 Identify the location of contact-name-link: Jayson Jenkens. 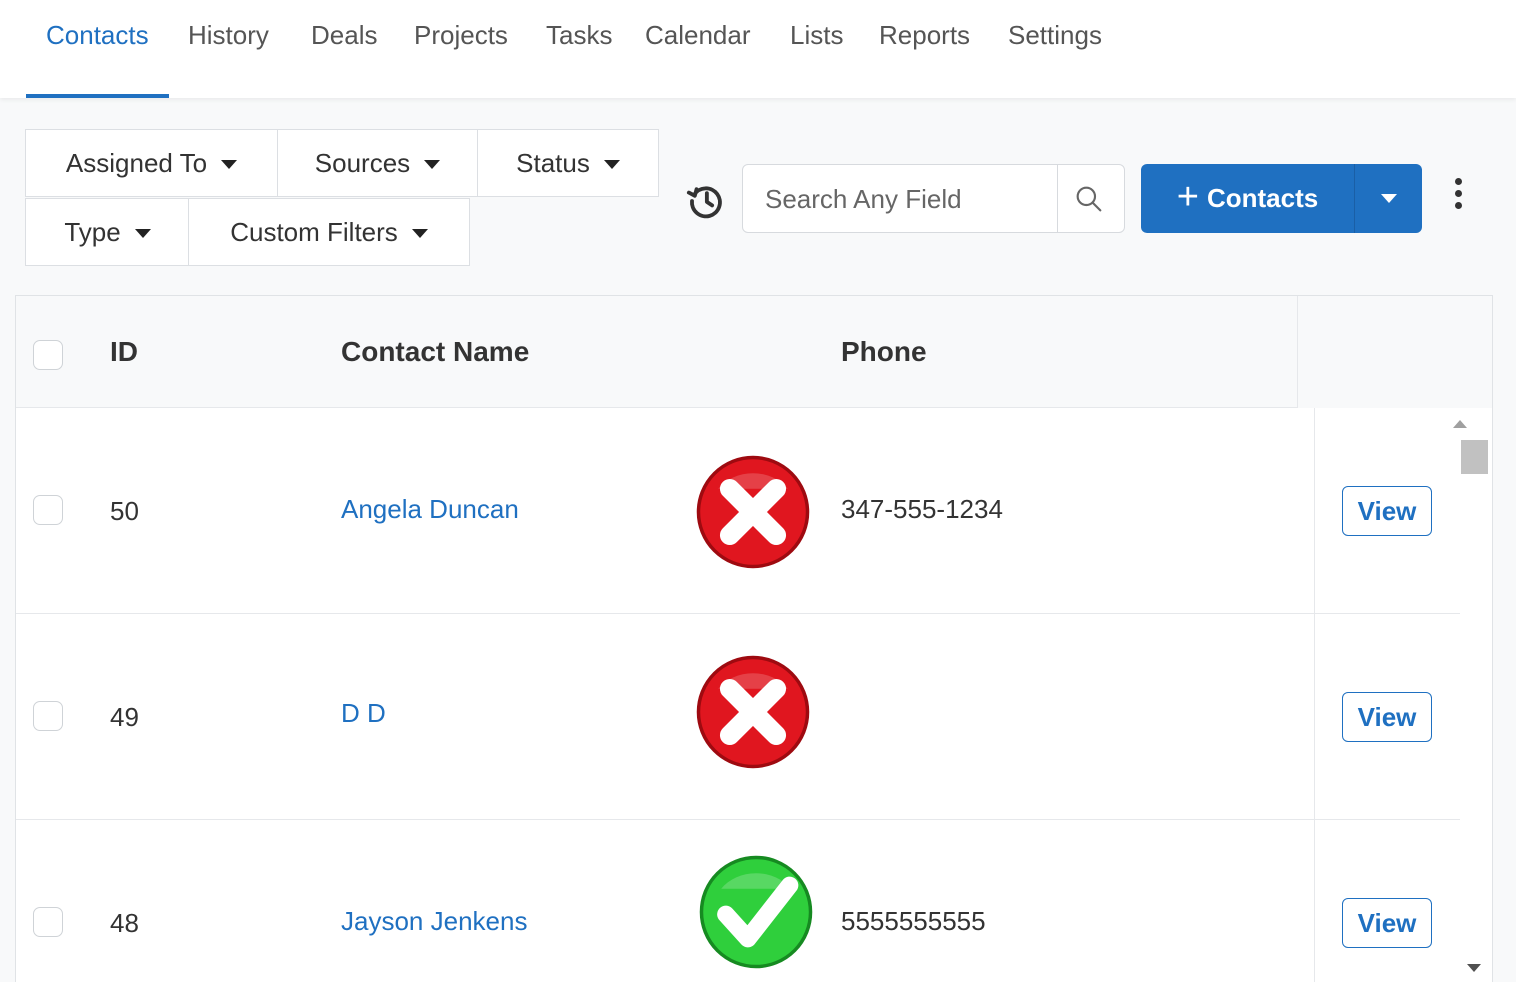
(434, 921).